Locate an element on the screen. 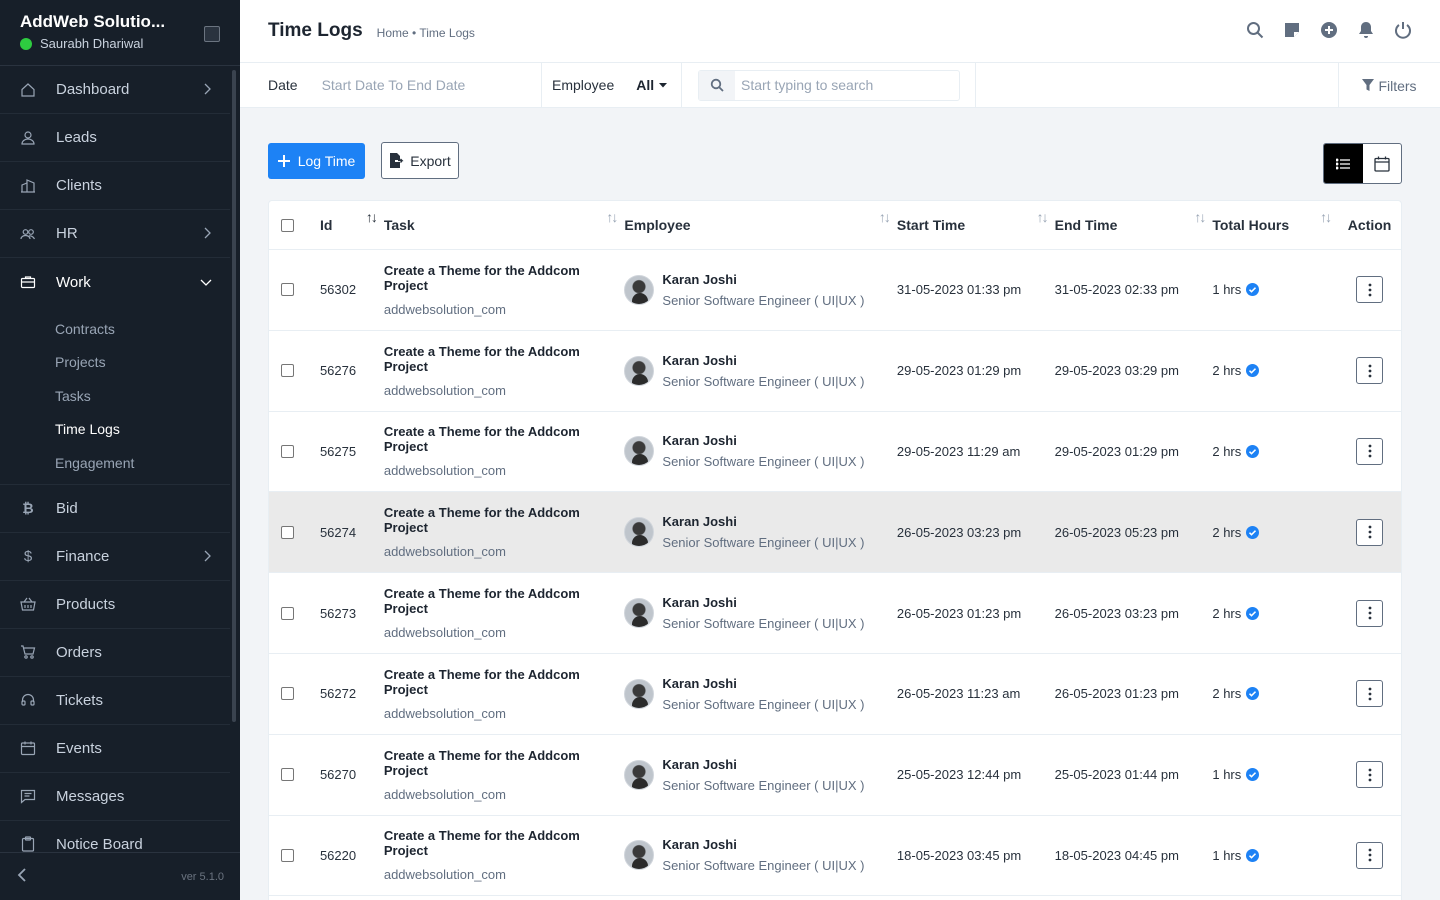 The width and height of the screenshot is (1440, 900). sidebar-item-events: Events is located at coordinates (115, 749).